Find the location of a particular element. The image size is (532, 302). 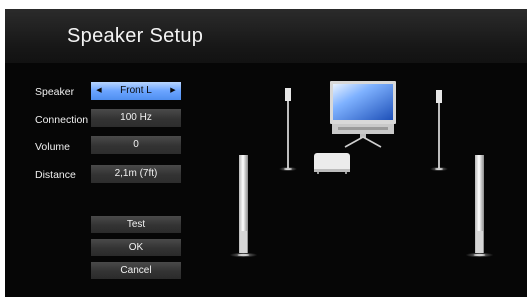

rear-right-speaker-icon is located at coordinates (479, 206).